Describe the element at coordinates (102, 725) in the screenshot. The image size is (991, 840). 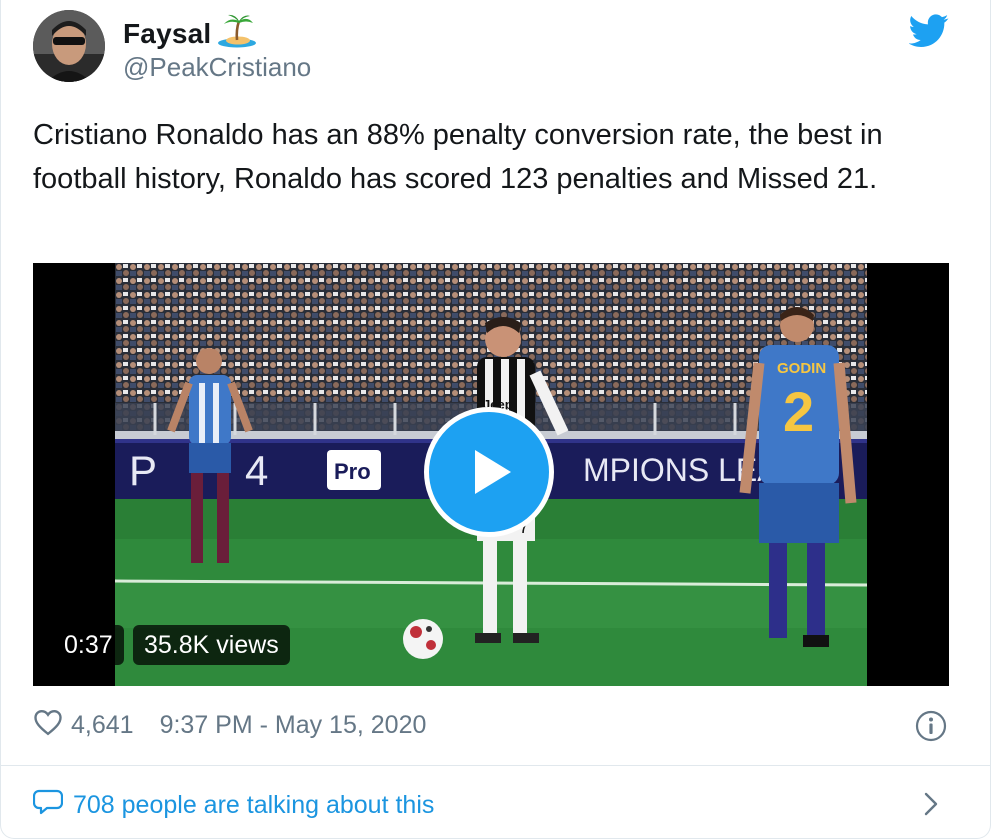
I see `like-count: 4,641` at that location.